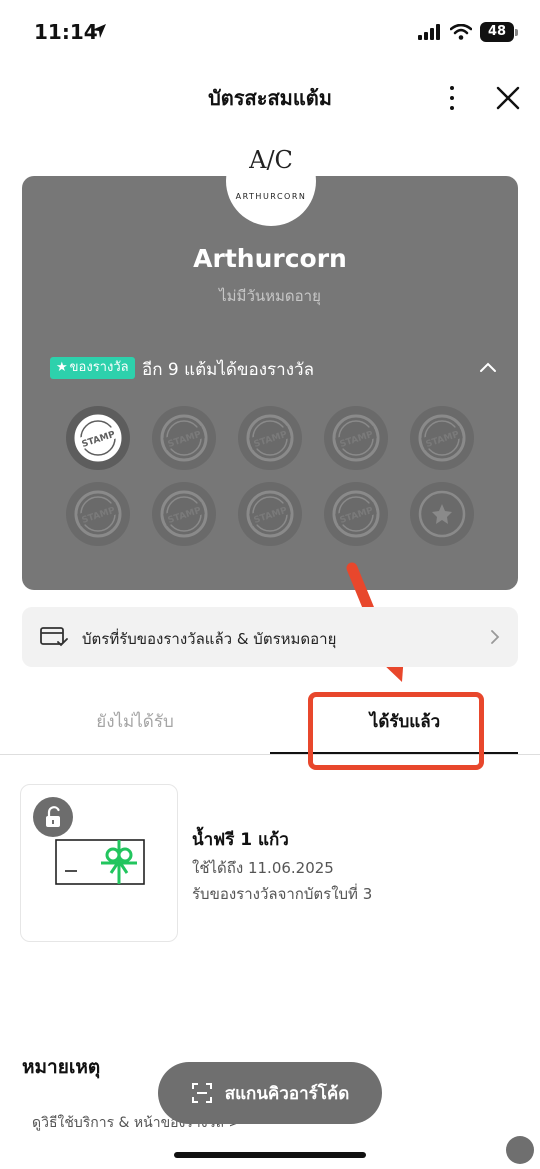 This screenshot has width=540, height=1169. I want to click on brand-logo: A/C ARTHURCORN, so click(271, 181).